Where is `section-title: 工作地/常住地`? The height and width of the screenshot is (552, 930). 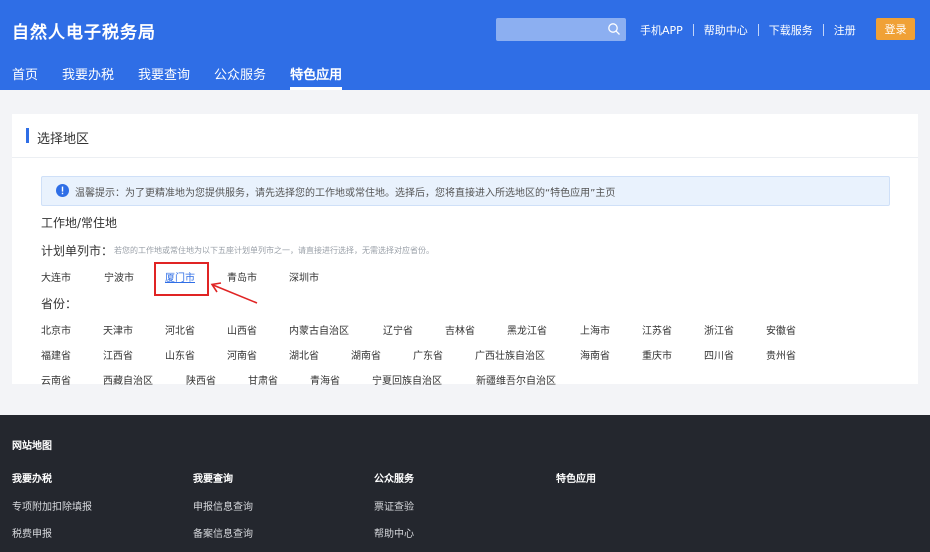 section-title: 工作地/常住地 is located at coordinates (79, 223).